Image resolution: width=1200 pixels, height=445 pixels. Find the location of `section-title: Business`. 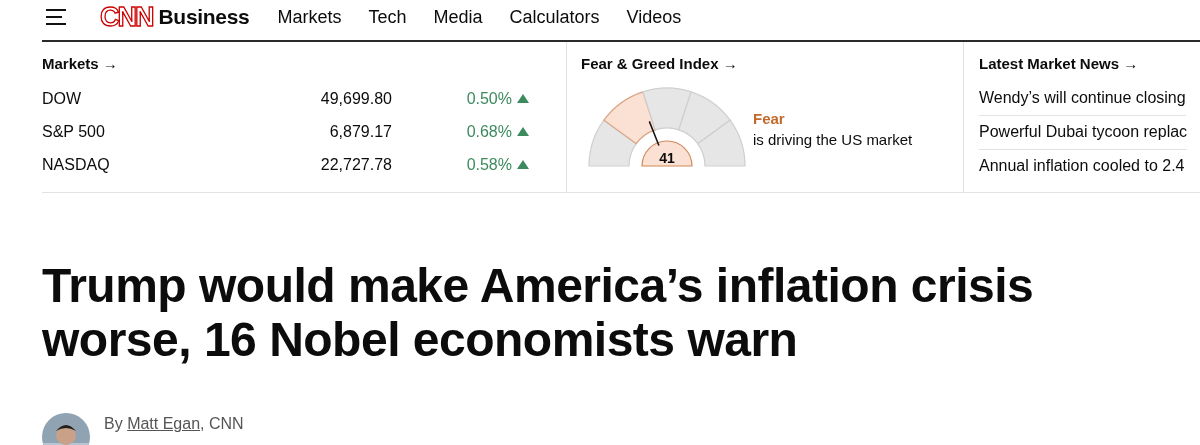

section-title: Business is located at coordinates (204, 17).